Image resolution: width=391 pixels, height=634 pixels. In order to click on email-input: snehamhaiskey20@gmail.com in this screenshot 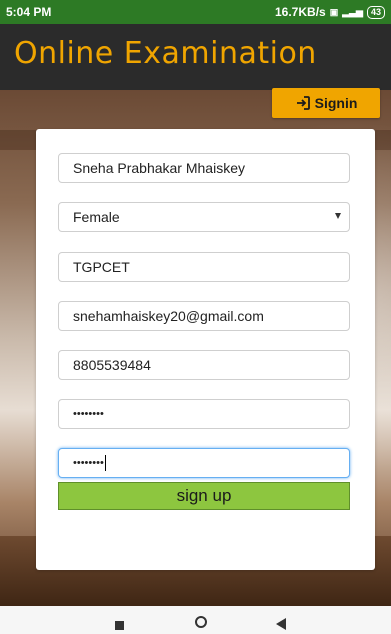, I will do `click(204, 316)`.